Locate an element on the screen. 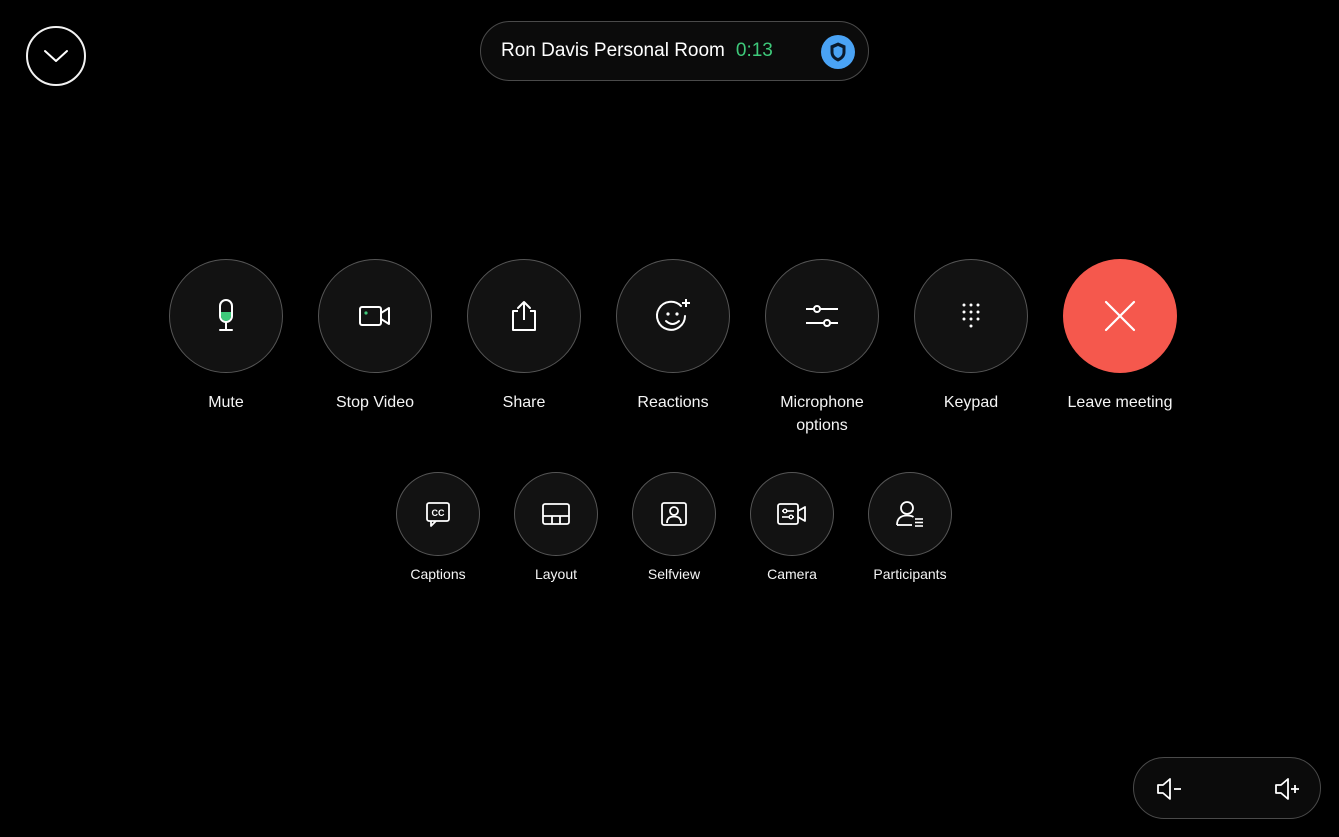  chevron-down-icon is located at coordinates (56, 56).